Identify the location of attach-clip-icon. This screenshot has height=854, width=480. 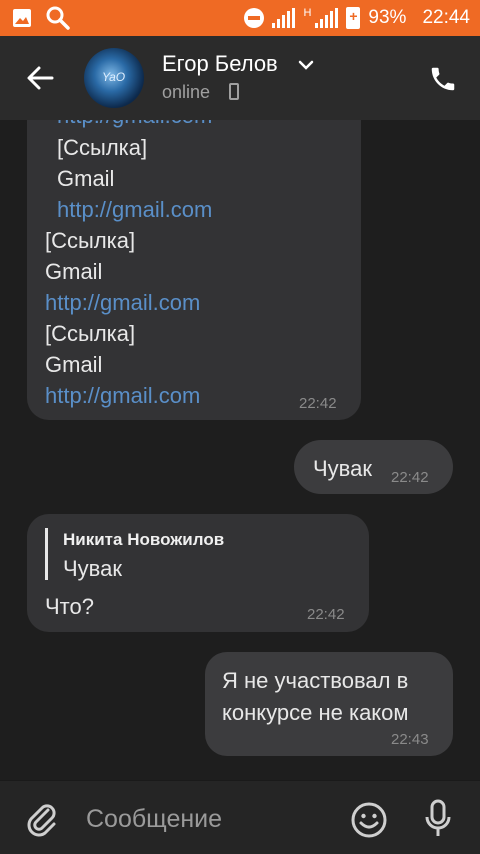
(42, 821).